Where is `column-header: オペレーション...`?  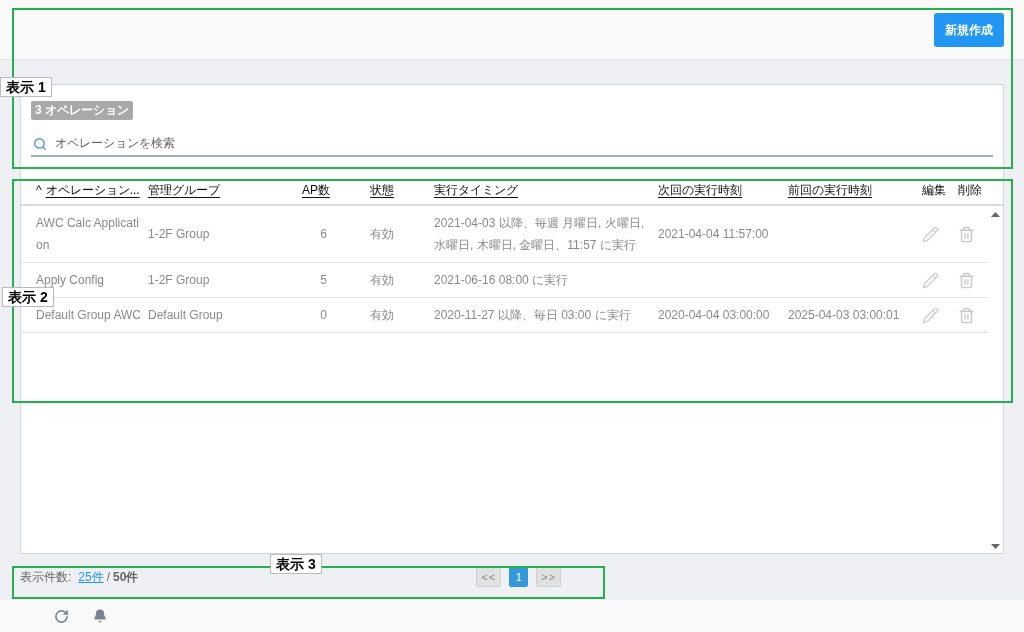
column-header: オペレーション... is located at coordinates (92, 190).